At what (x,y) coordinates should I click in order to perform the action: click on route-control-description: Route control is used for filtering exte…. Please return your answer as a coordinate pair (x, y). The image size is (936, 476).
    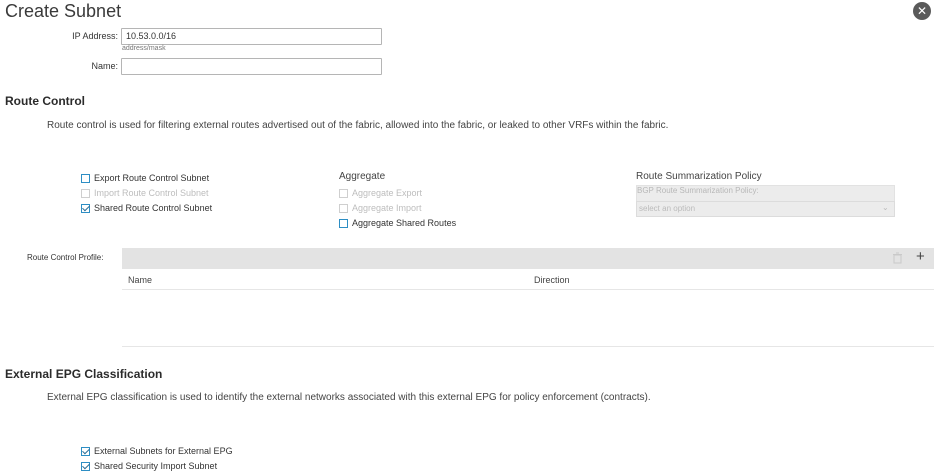
    Looking at the image, I should click on (358, 125).